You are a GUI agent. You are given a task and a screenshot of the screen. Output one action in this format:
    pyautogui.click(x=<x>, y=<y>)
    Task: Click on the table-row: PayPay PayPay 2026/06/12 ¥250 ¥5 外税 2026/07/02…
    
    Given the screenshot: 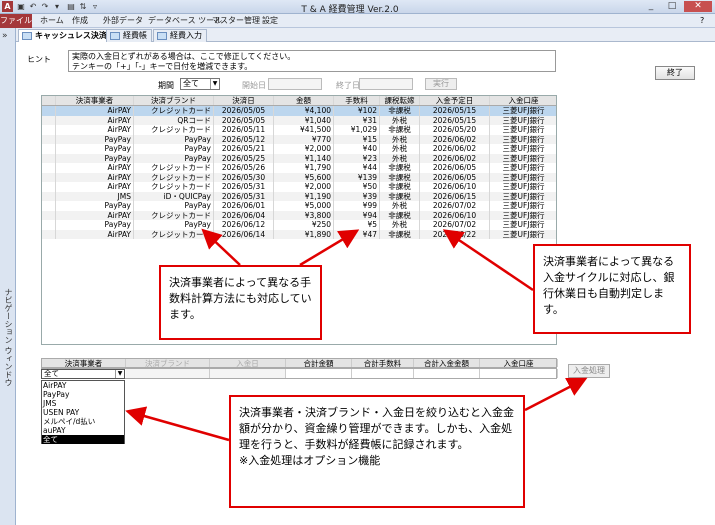 What is the action you would take?
    pyautogui.click(x=299, y=225)
    